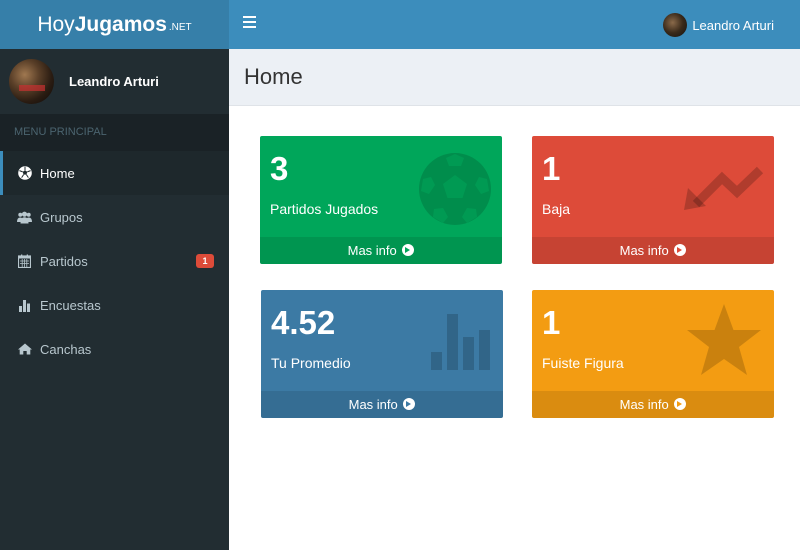 Image resolution: width=800 pixels, height=550 pixels. I want to click on avatar, so click(31, 81).